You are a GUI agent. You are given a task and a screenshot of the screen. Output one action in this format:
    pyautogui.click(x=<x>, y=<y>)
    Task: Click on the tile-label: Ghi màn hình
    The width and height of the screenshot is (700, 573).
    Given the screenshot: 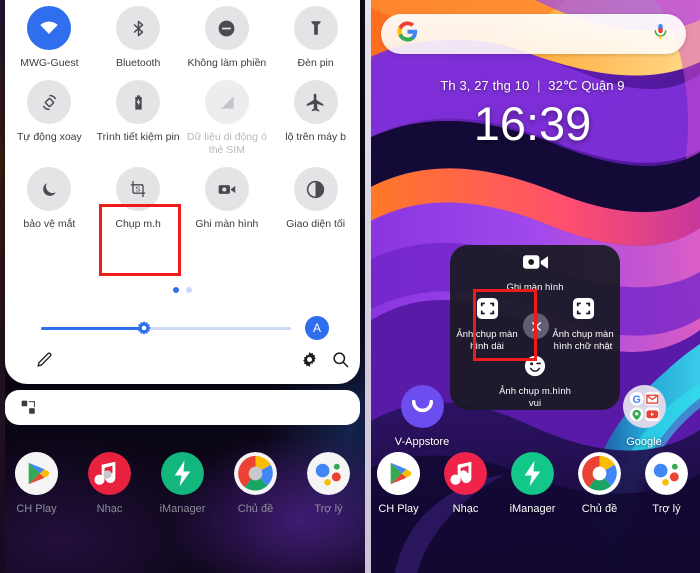 What is the action you would take?
    pyautogui.click(x=227, y=224)
    